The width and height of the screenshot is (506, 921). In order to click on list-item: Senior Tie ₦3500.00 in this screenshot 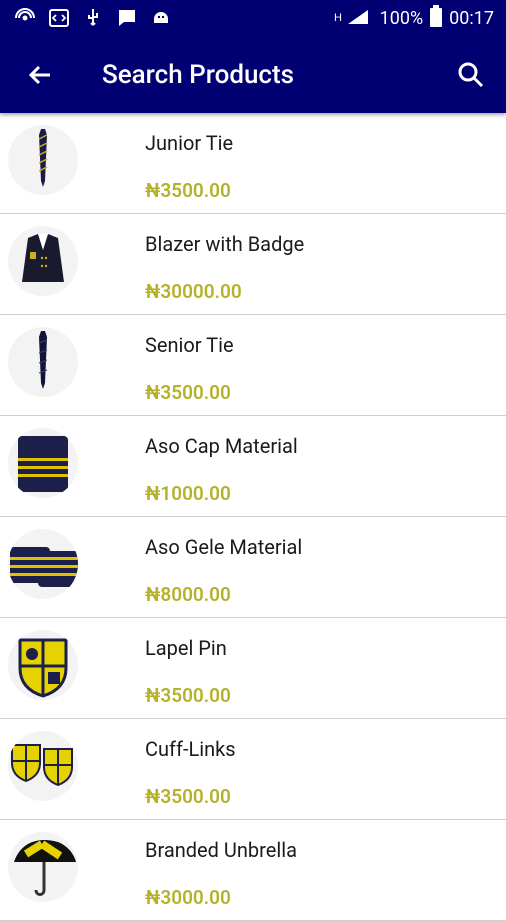, I will do `click(253, 365)`.